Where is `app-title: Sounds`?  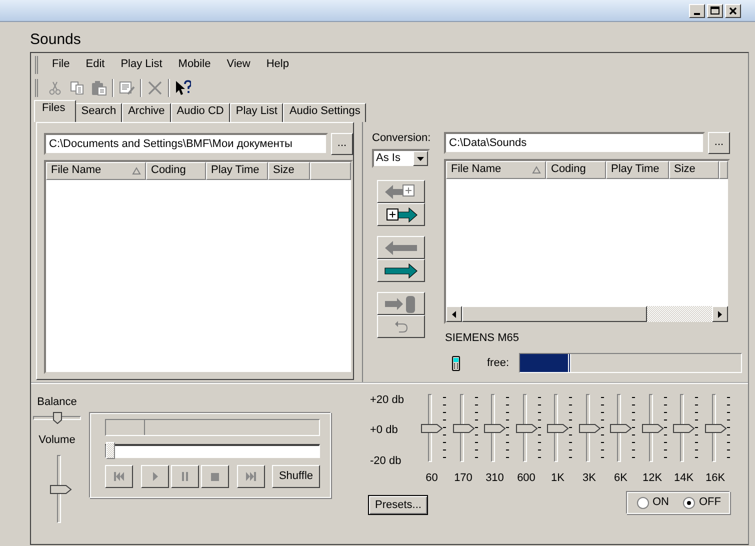 app-title: Sounds is located at coordinates (55, 40).